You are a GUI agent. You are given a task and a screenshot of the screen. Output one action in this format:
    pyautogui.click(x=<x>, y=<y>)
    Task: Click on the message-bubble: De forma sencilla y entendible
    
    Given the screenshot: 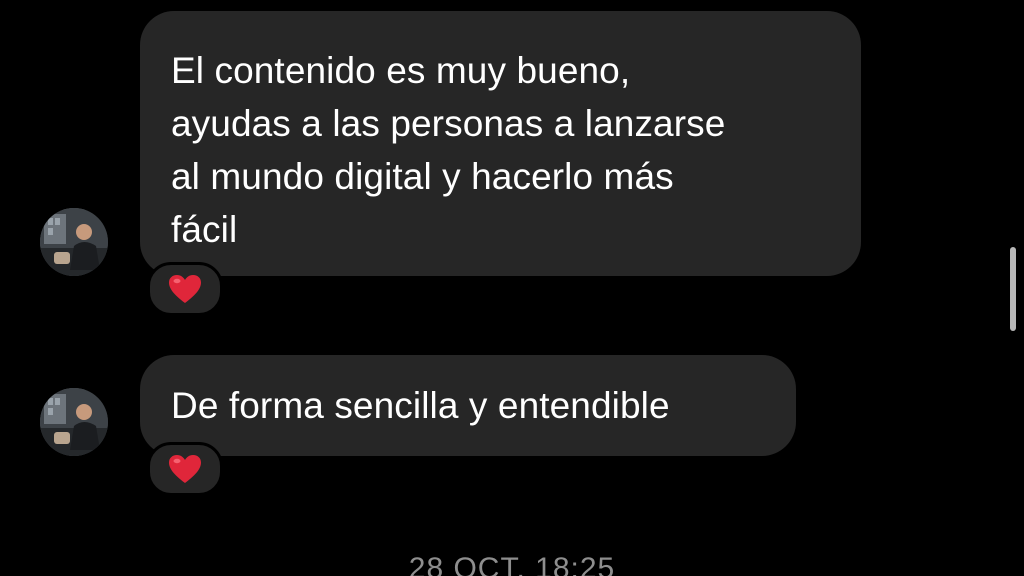 What is the action you would take?
    pyautogui.click(x=468, y=405)
    